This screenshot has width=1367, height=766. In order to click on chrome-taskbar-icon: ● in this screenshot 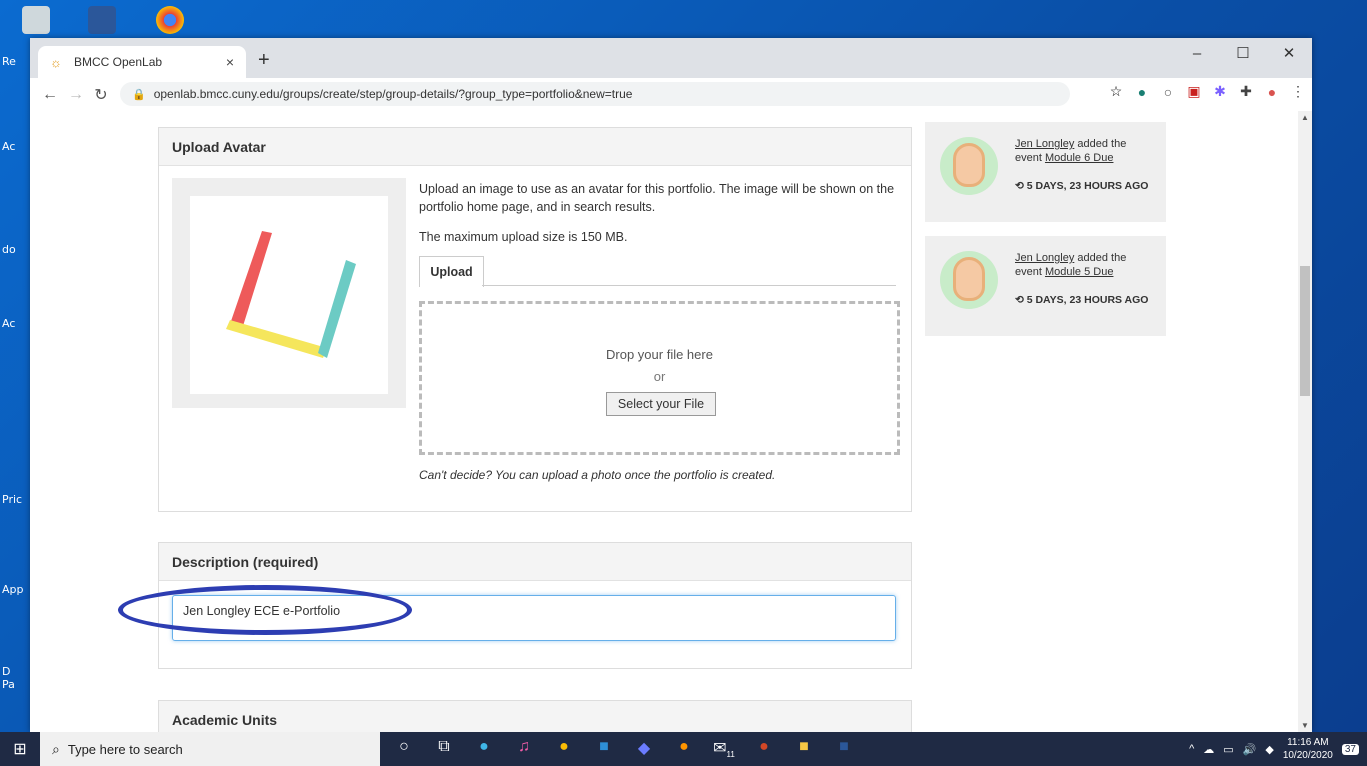, I will do `click(564, 748)`.